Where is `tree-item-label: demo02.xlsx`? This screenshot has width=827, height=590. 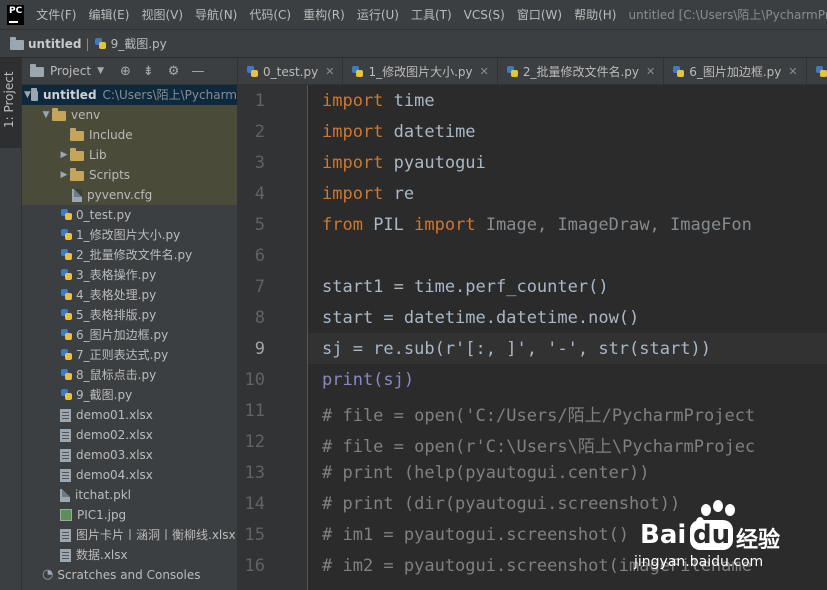
tree-item-label: demo02.xlsx is located at coordinates (114, 435).